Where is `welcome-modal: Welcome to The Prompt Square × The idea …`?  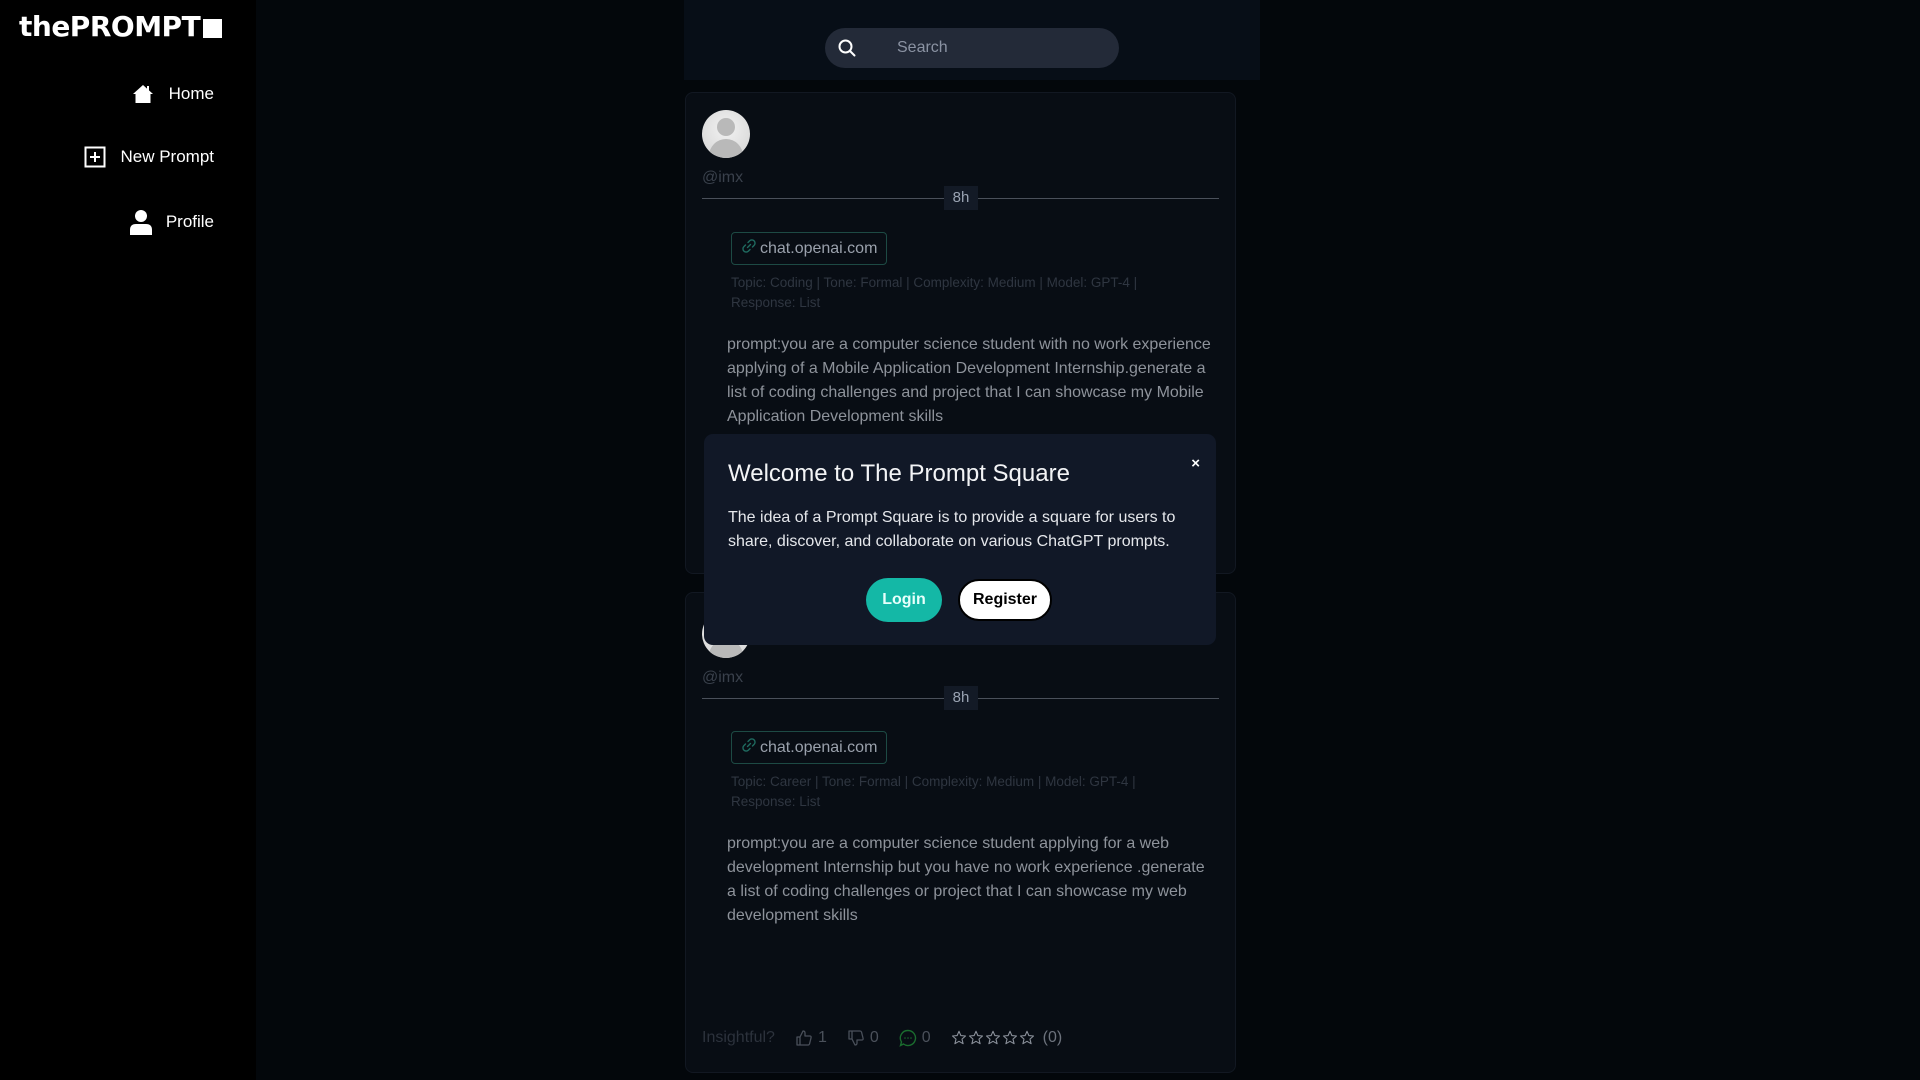
welcome-modal: Welcome to The Prompt Square × The idea … is located at coordinates (960, 539).